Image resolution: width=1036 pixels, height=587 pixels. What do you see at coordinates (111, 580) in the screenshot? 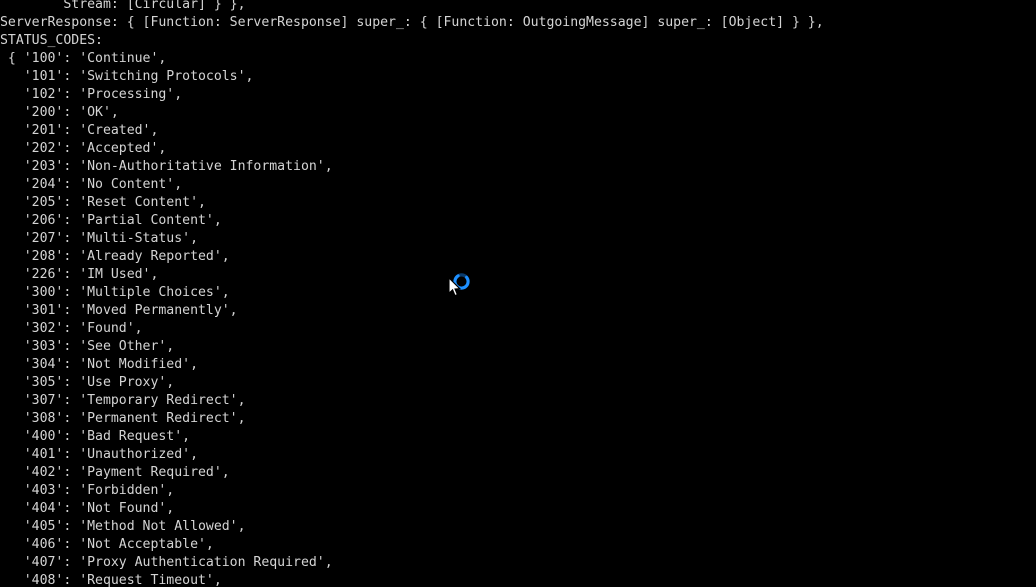
I see `console-line: '408': 'Request Timeout',` at bounding box center [111, 580].